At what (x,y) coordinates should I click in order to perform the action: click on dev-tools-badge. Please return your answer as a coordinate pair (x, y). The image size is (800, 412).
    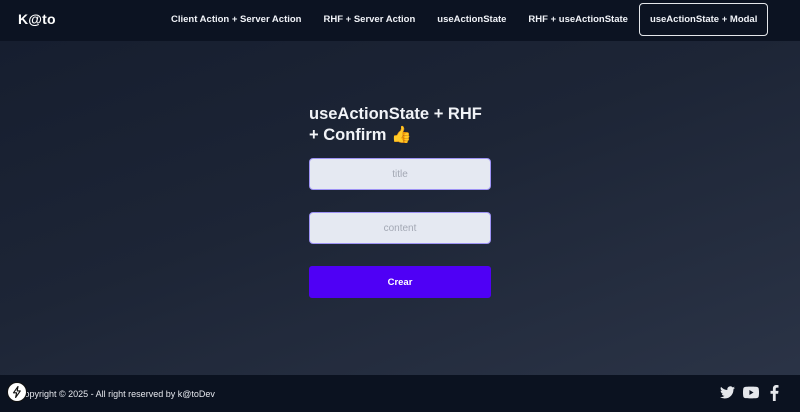
    Looking at the image, I should click on (17, 392).